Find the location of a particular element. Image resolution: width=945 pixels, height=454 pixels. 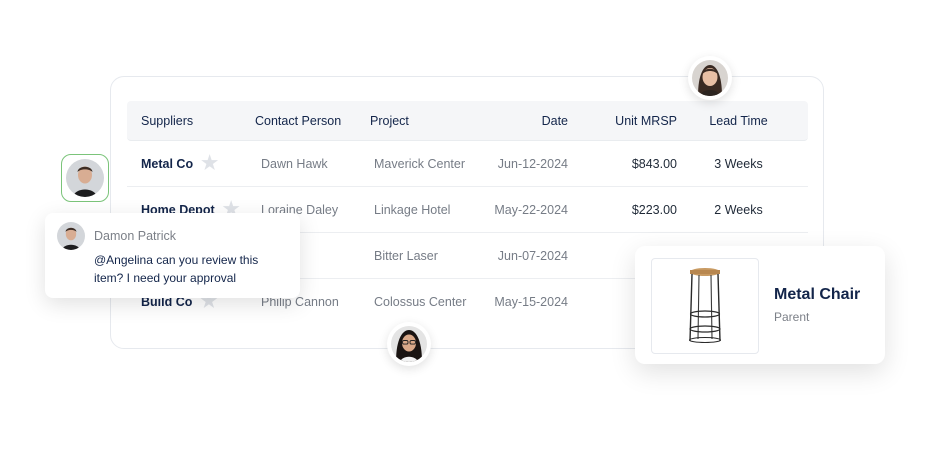

header-suppliers: Suppliers is located at coordinates (185, 121).